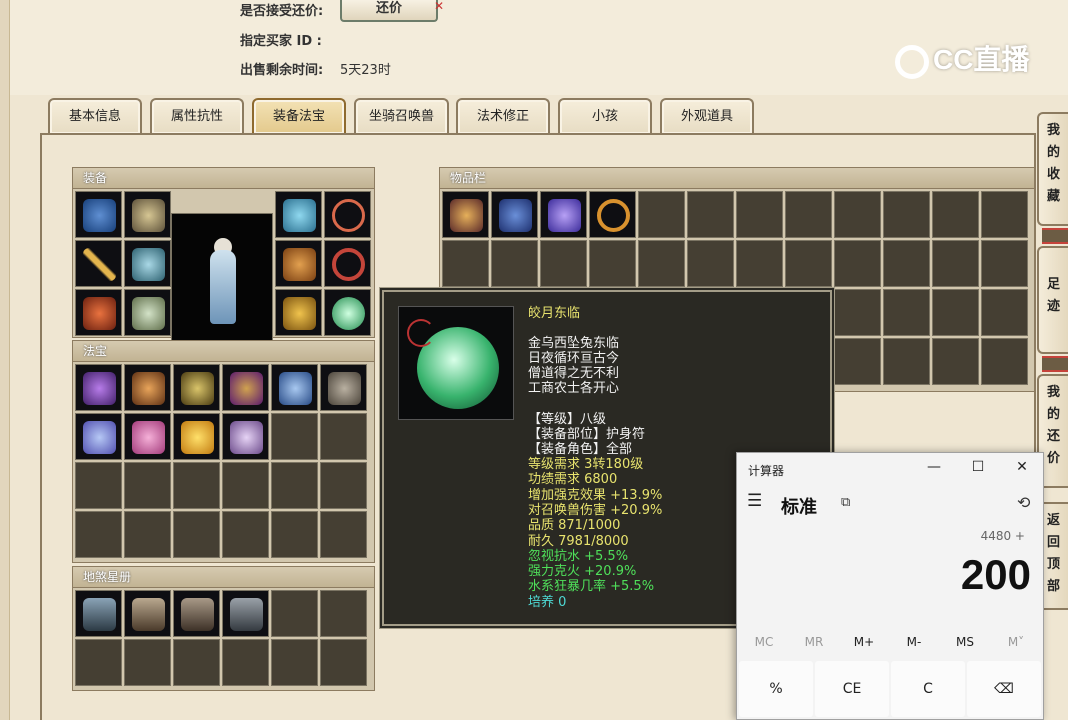 The image size is (1068, 720). Describe the element at coordinates (737, 178) in the screenshot. I see `inventory-header: 物品栏` at that location.